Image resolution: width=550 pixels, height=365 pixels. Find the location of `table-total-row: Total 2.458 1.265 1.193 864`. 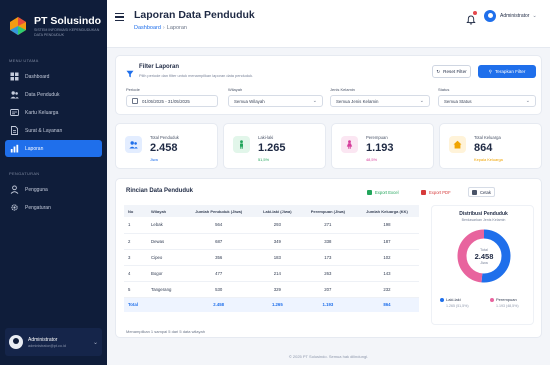

table-total-row: Total 2.458 1.265 1.193 864 is located at coordinates (271, 304).